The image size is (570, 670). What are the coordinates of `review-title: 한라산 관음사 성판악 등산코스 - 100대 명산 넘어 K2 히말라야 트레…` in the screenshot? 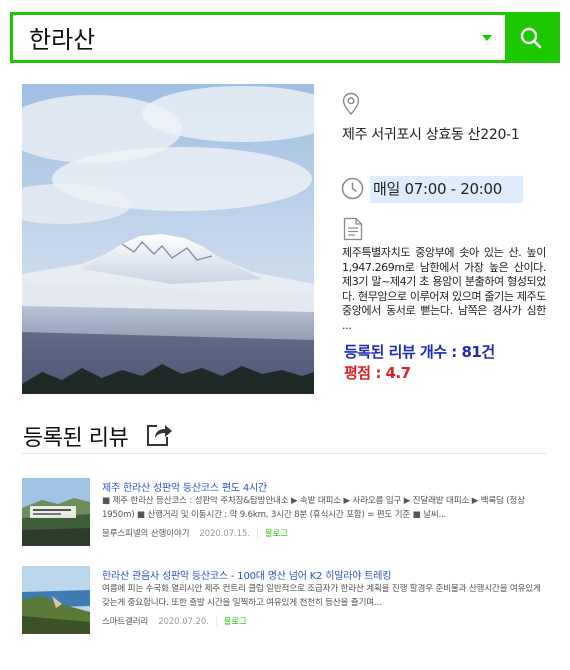 It's located at (246, 574).